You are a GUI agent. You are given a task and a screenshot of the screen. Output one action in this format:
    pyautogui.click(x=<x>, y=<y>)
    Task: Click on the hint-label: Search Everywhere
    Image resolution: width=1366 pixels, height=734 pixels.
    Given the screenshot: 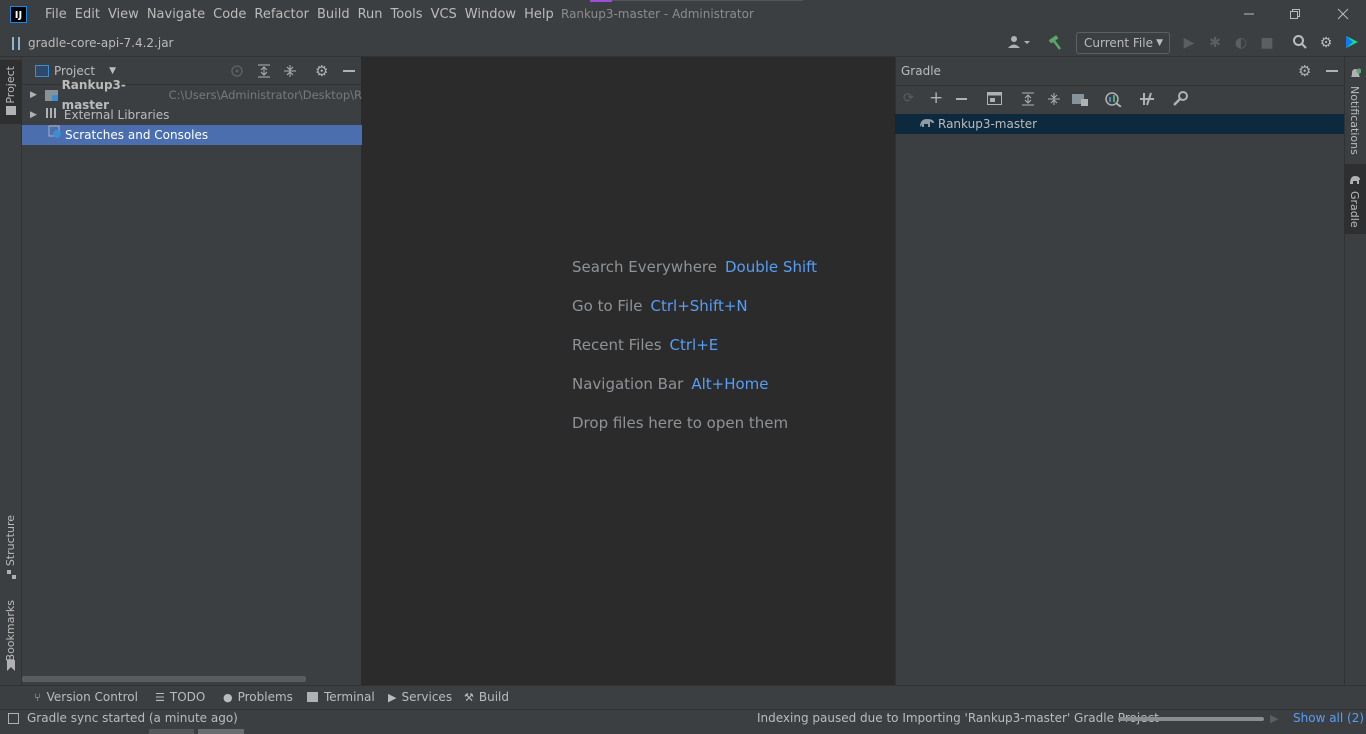 What is the action you would take?
    pyautogui.click(x=644, y=267)
    